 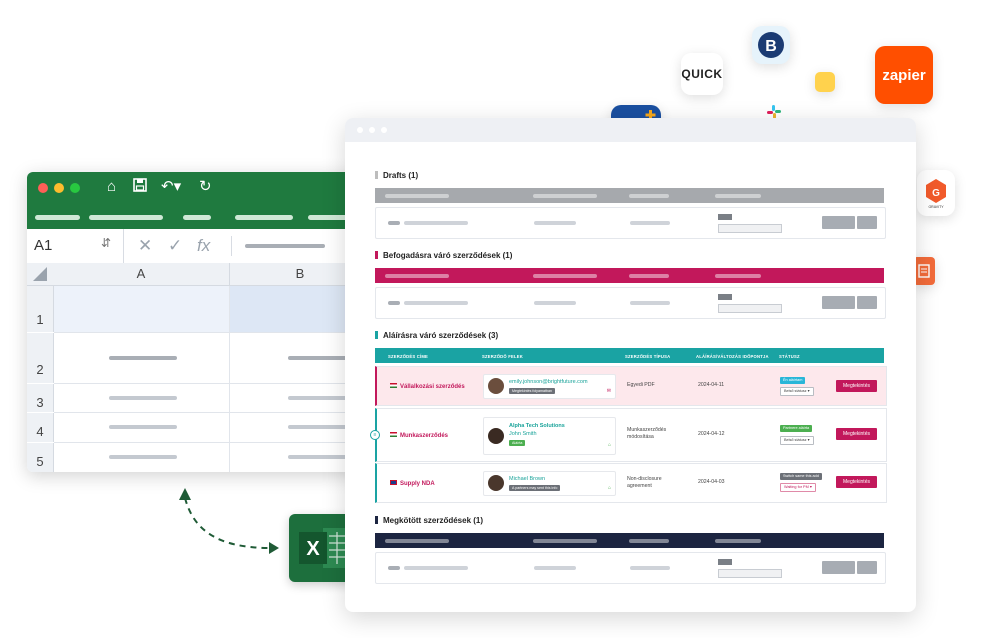 I want to click on expand-row-icon: ≡, so click(x=375, y=435).